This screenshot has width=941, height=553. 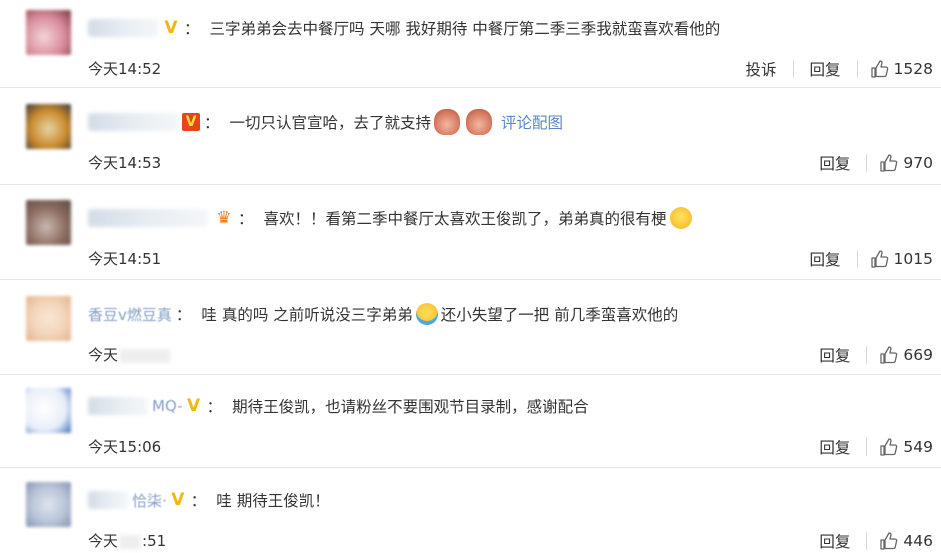 I want to click on comment-line: V ： 一切只认官宣哈，去了就支持 评论配图, so click(x=325, y=122).